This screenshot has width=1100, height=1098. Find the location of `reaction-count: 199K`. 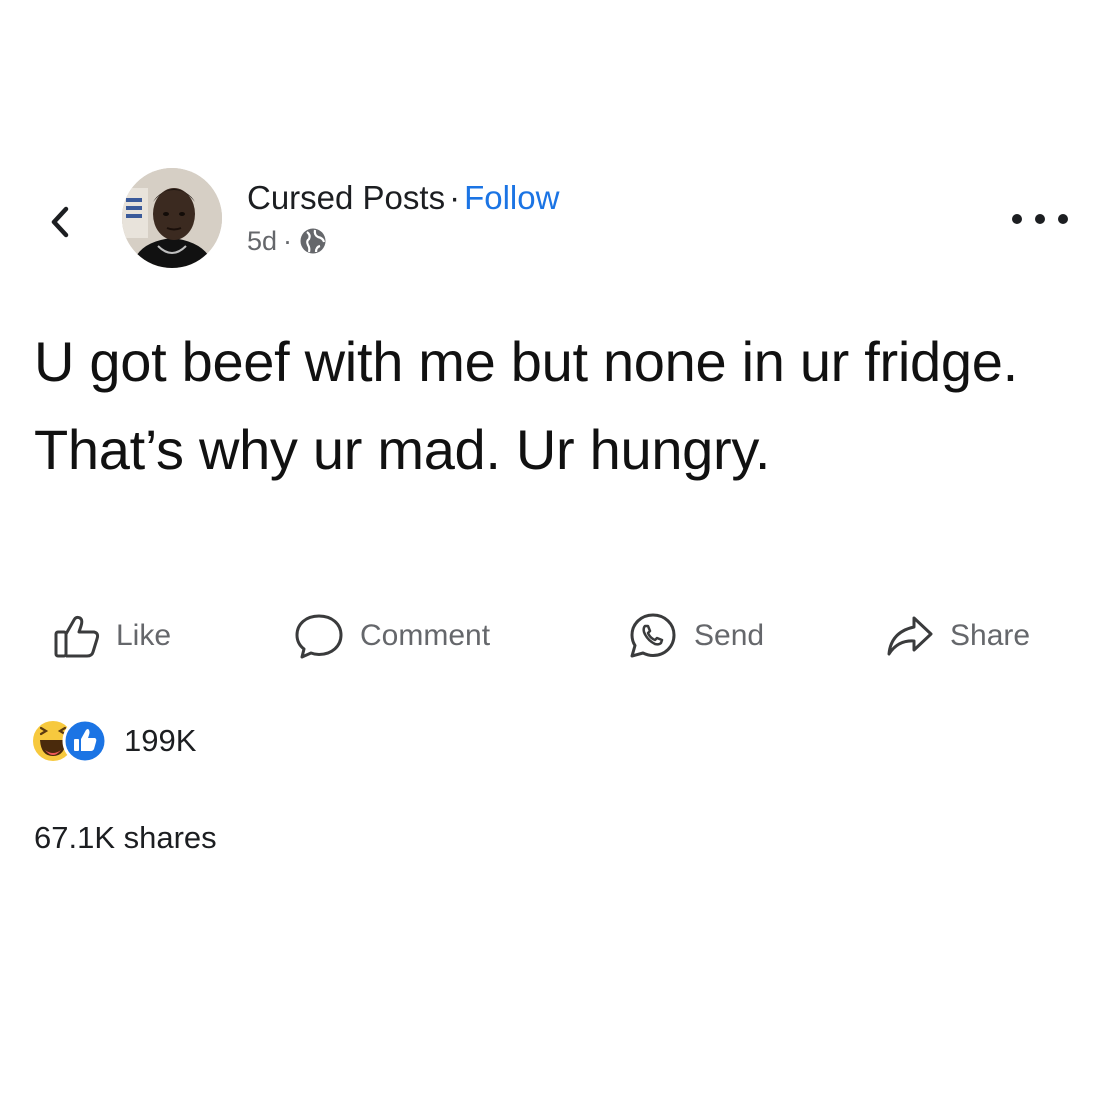

reaction-count: 199K is located at coordinates (160, 740).